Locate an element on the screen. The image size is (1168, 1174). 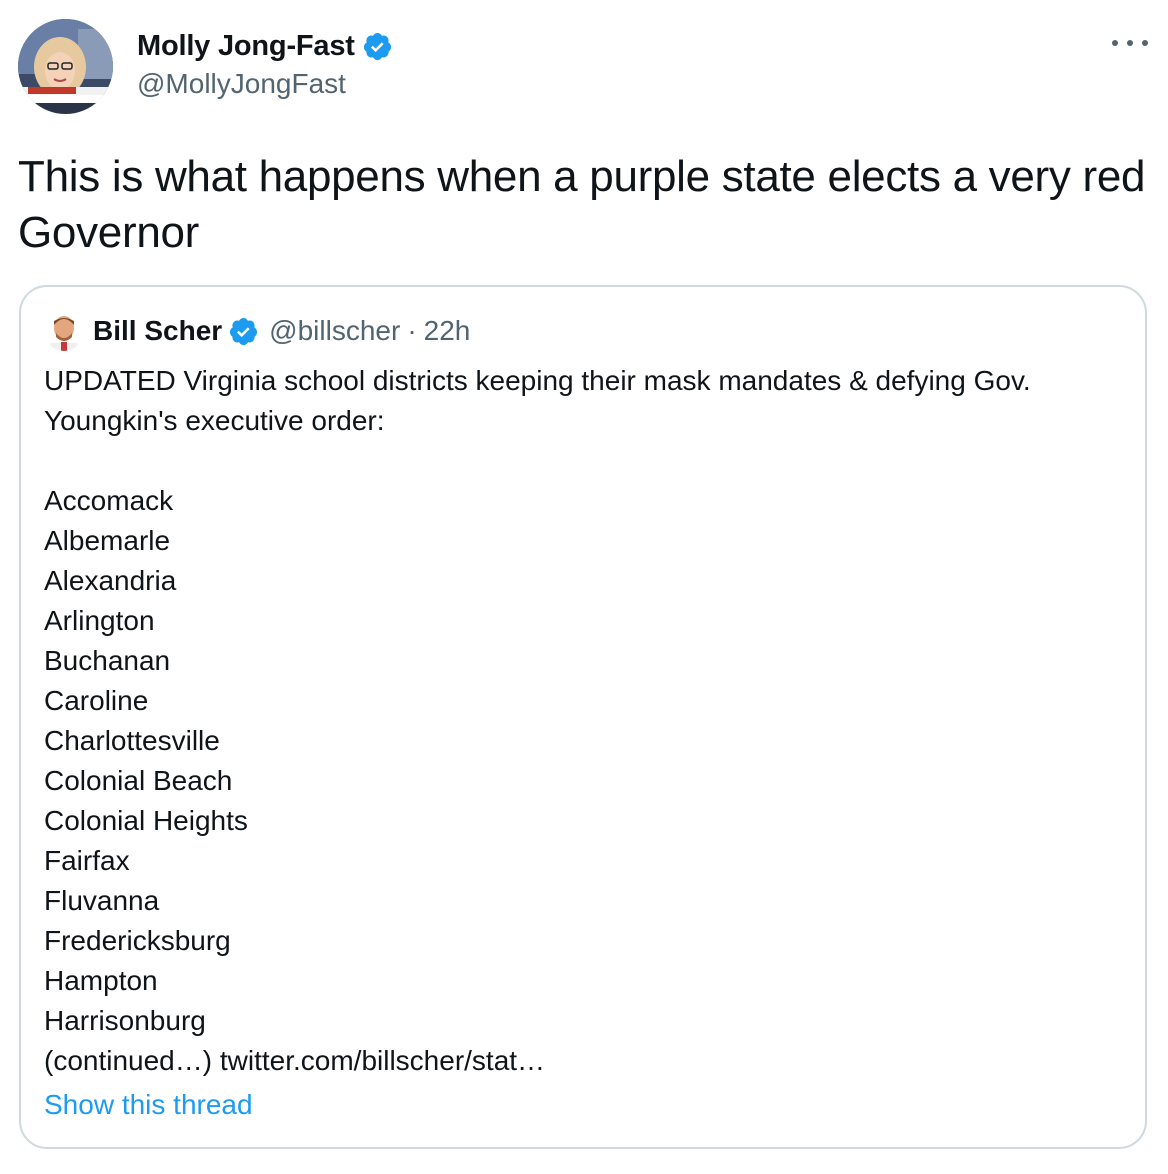
show-thread-link: Show this thread is located at coordinates (148, 1105).